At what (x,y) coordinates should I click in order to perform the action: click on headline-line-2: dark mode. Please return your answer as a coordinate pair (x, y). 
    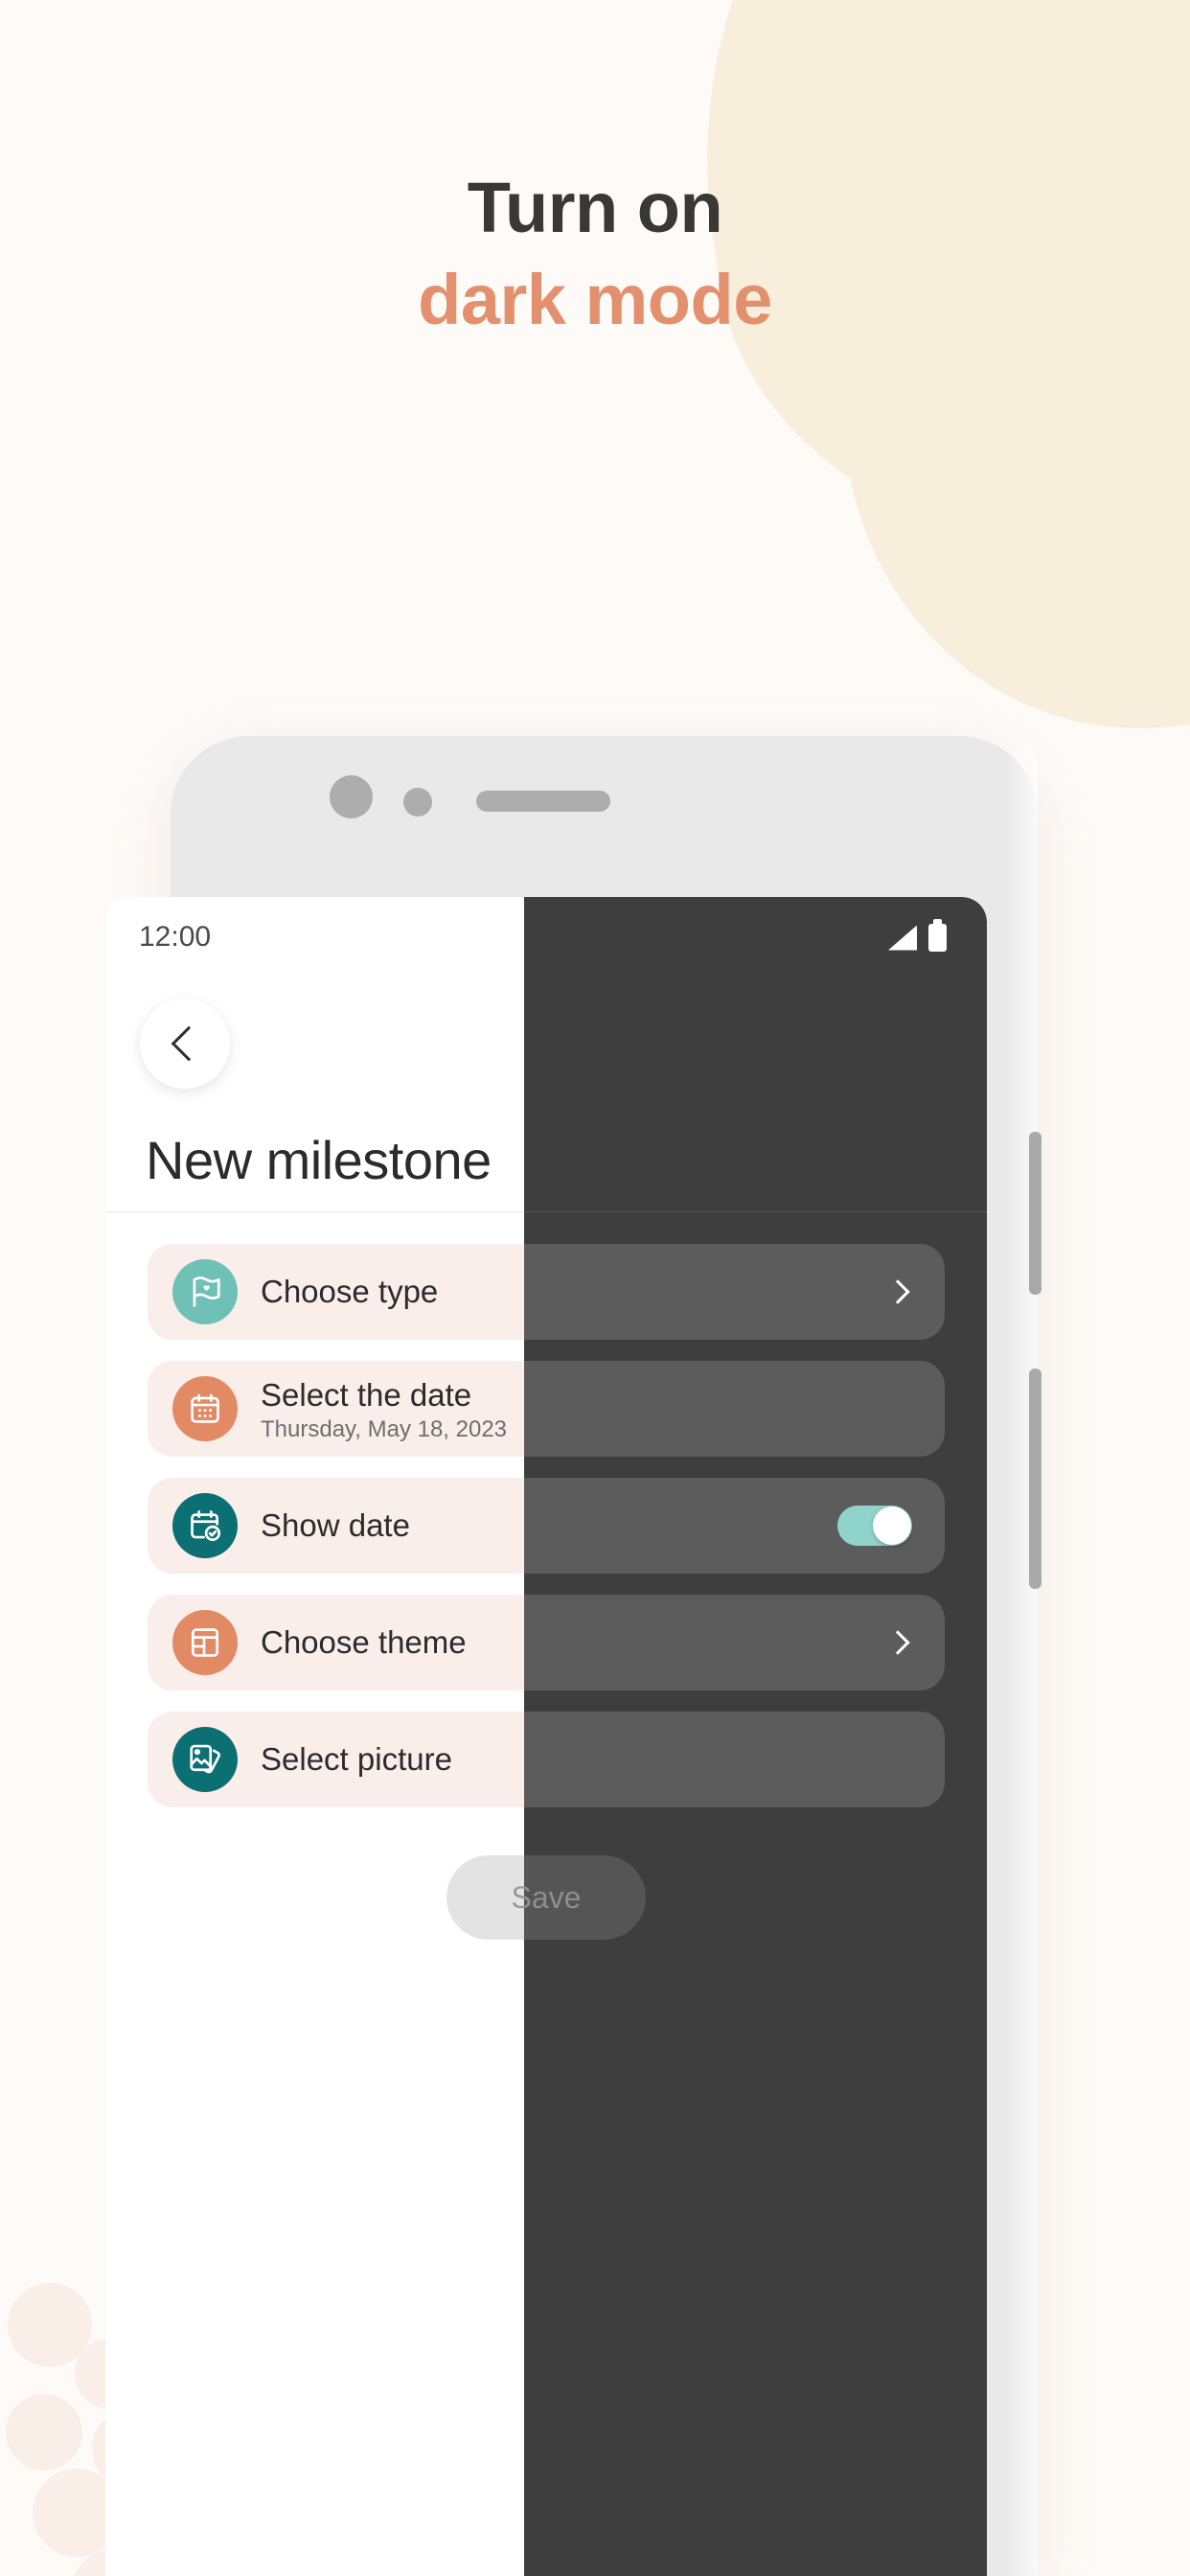
    Looking at the image, I should click on (595, 300).